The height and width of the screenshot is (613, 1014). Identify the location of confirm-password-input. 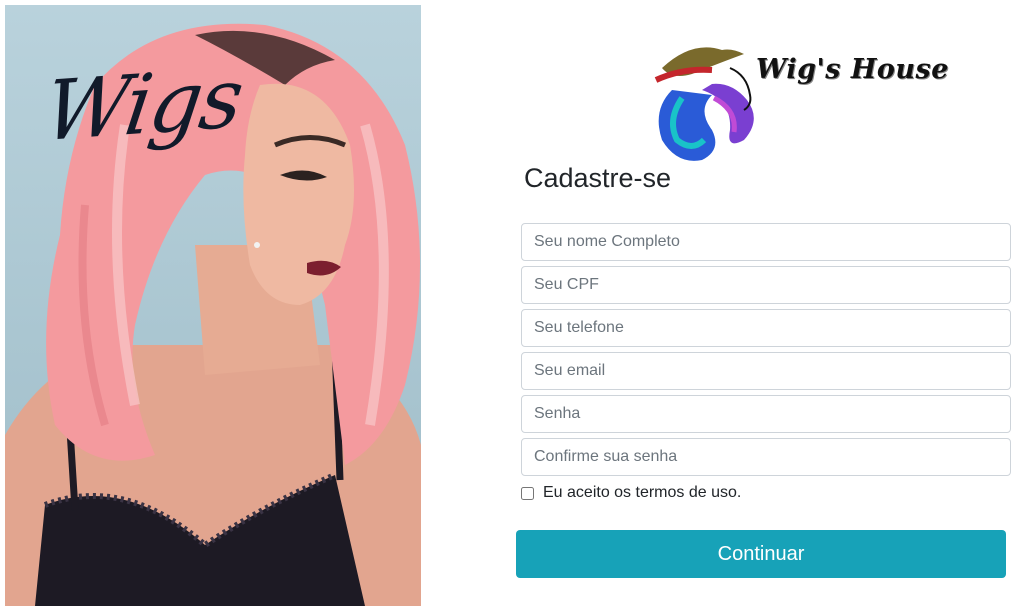
(766, 457).